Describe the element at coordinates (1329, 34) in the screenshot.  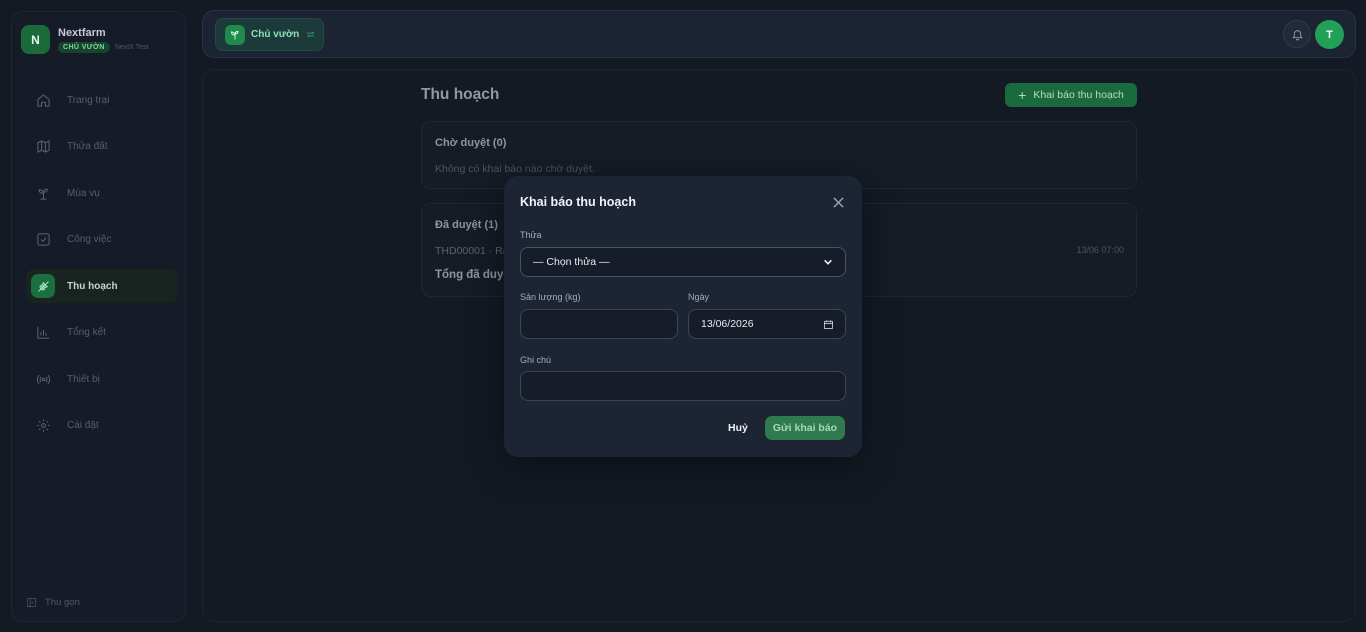
I see `user-avatar: T` at that location.